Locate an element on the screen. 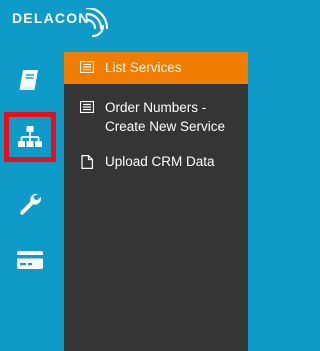 The width and height of the screenshot is (320, 351). menu-item-list-services: List Services is located at coordinates (156, 68).